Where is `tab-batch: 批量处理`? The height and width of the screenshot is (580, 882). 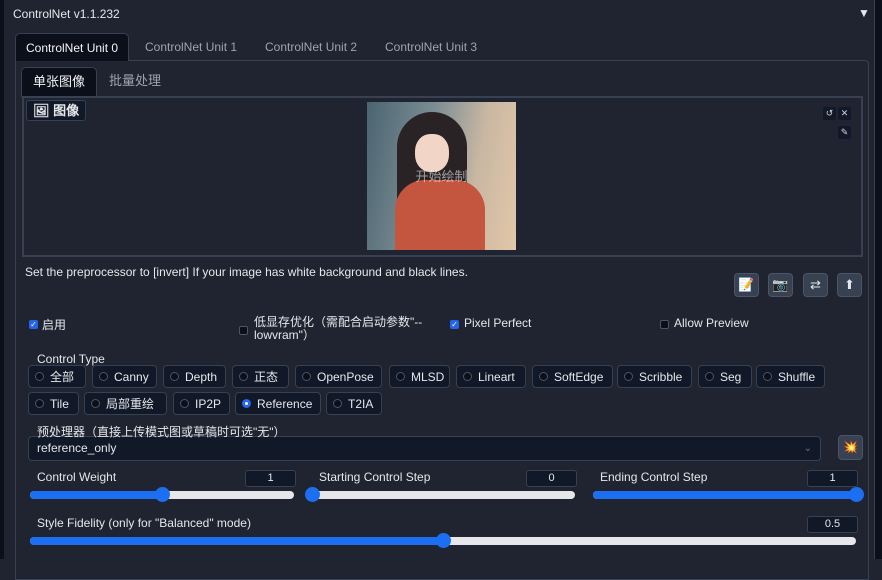
tab-batch: 批量处理 is located at coordinates (135, 82).